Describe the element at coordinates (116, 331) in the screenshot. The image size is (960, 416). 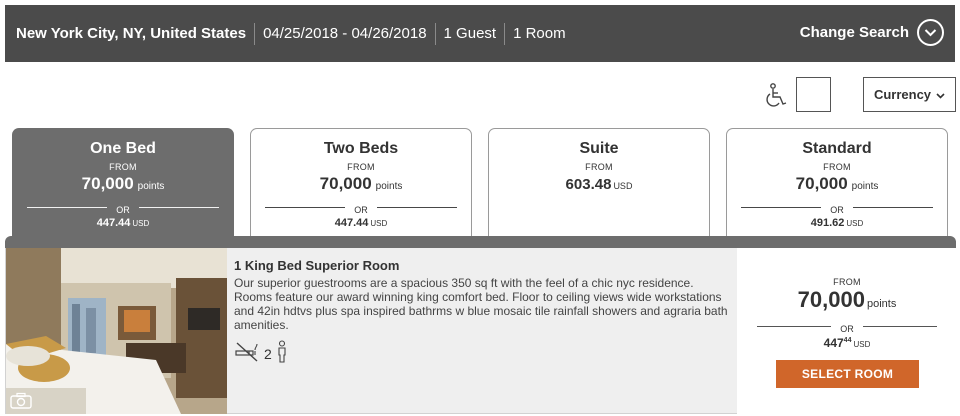
I see `room-photo` at that location.